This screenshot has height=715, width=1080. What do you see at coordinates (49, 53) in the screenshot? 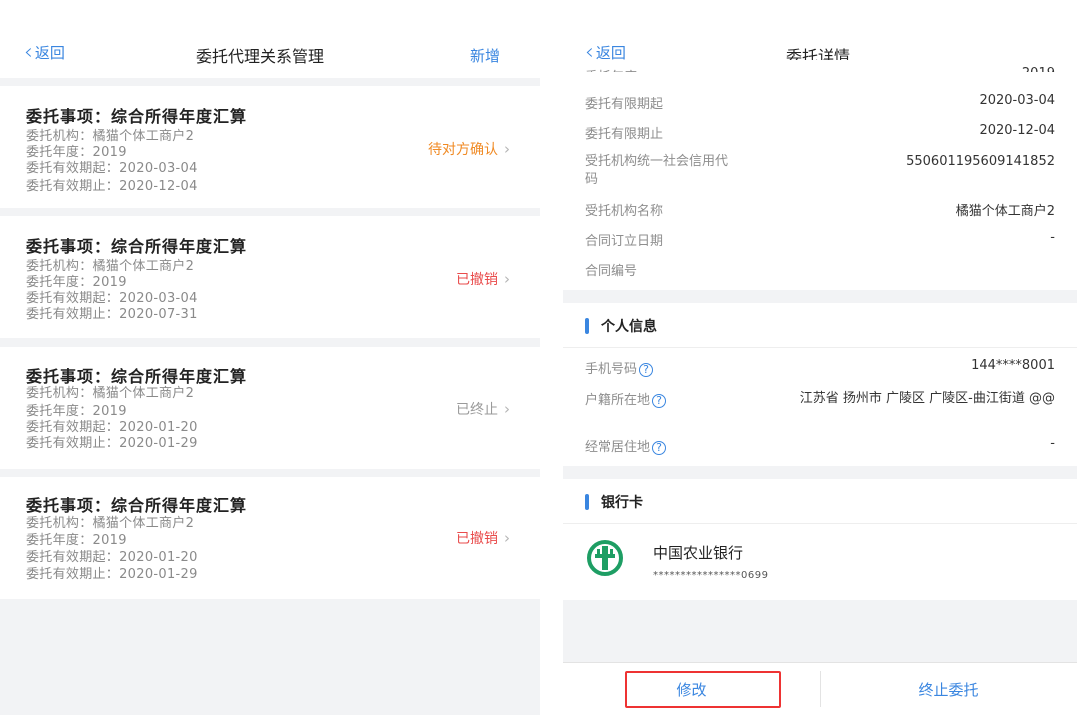
I see `back-label: 返回` at bounding box center [49, 53].